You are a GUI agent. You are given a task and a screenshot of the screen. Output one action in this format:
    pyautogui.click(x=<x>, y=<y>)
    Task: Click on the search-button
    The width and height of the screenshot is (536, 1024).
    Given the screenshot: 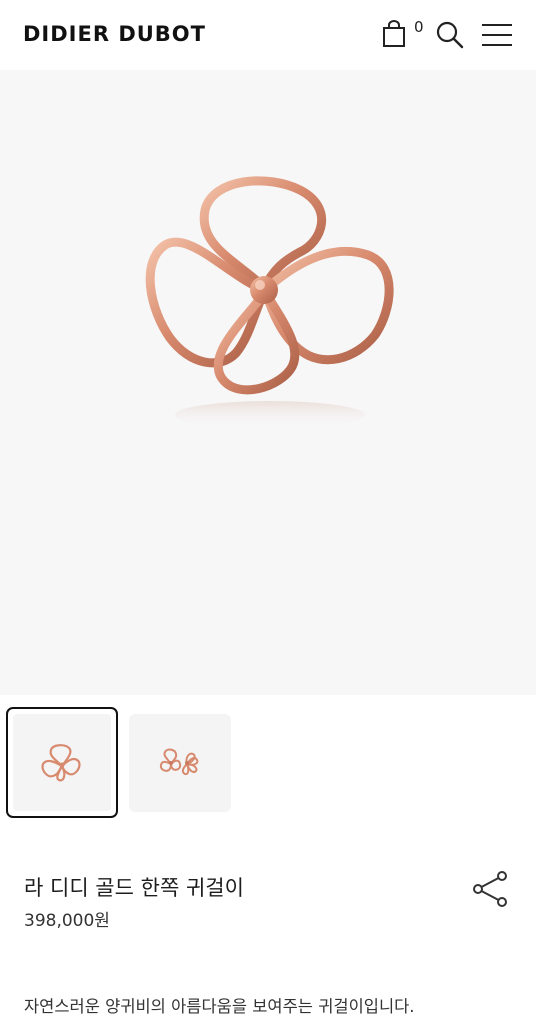 What is the action you would take?
    pyautogui.click(x=450, y=35)
    